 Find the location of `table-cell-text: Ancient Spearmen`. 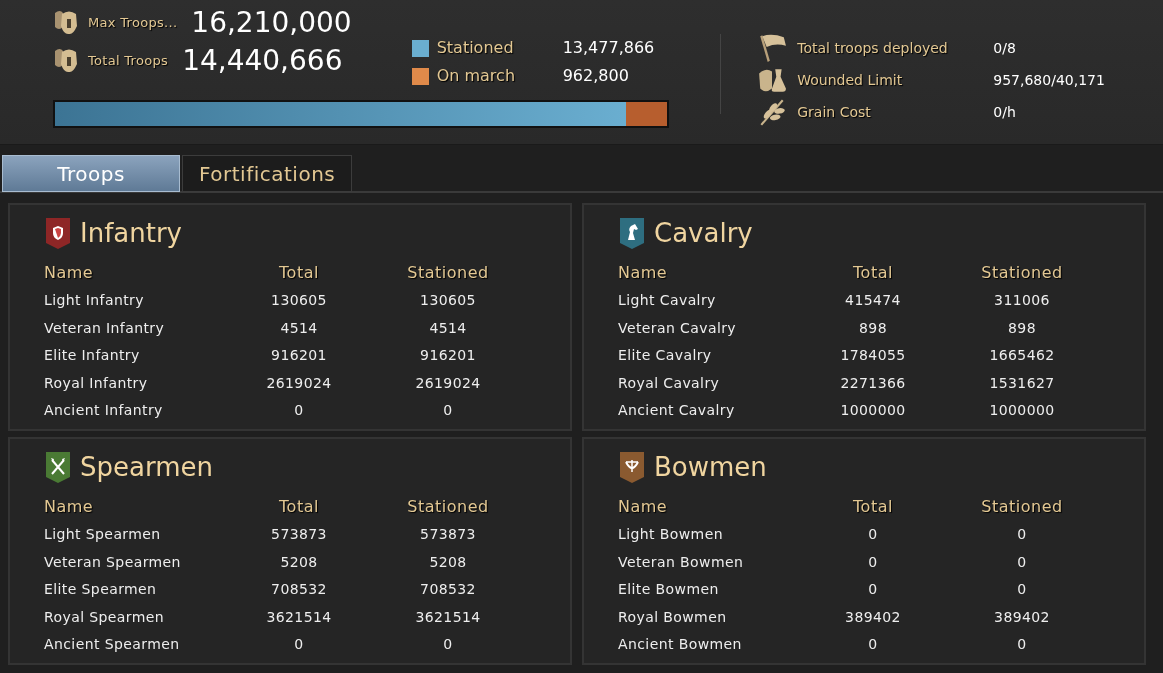

table-cell-text: Ancient Spearmen is located at coordinates (112, 644).